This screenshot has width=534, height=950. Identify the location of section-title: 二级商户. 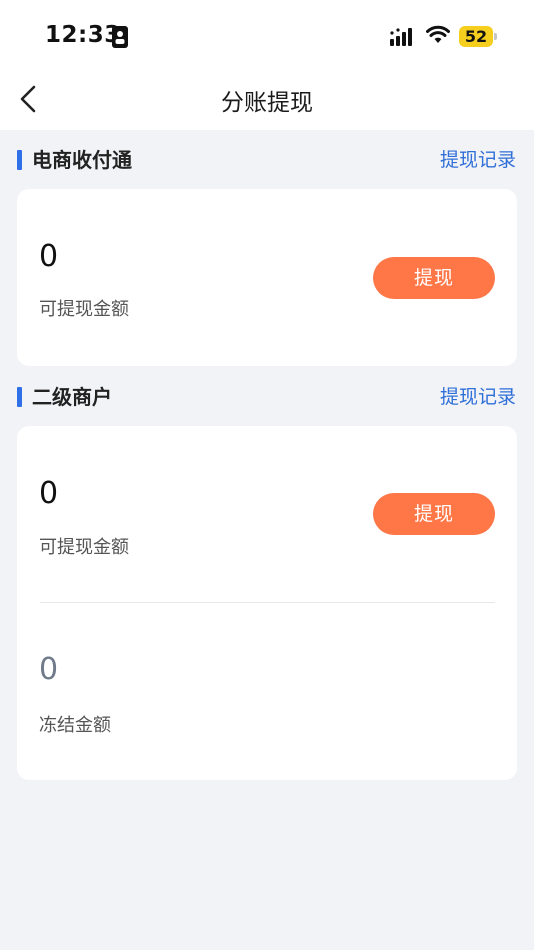
(72, 397).